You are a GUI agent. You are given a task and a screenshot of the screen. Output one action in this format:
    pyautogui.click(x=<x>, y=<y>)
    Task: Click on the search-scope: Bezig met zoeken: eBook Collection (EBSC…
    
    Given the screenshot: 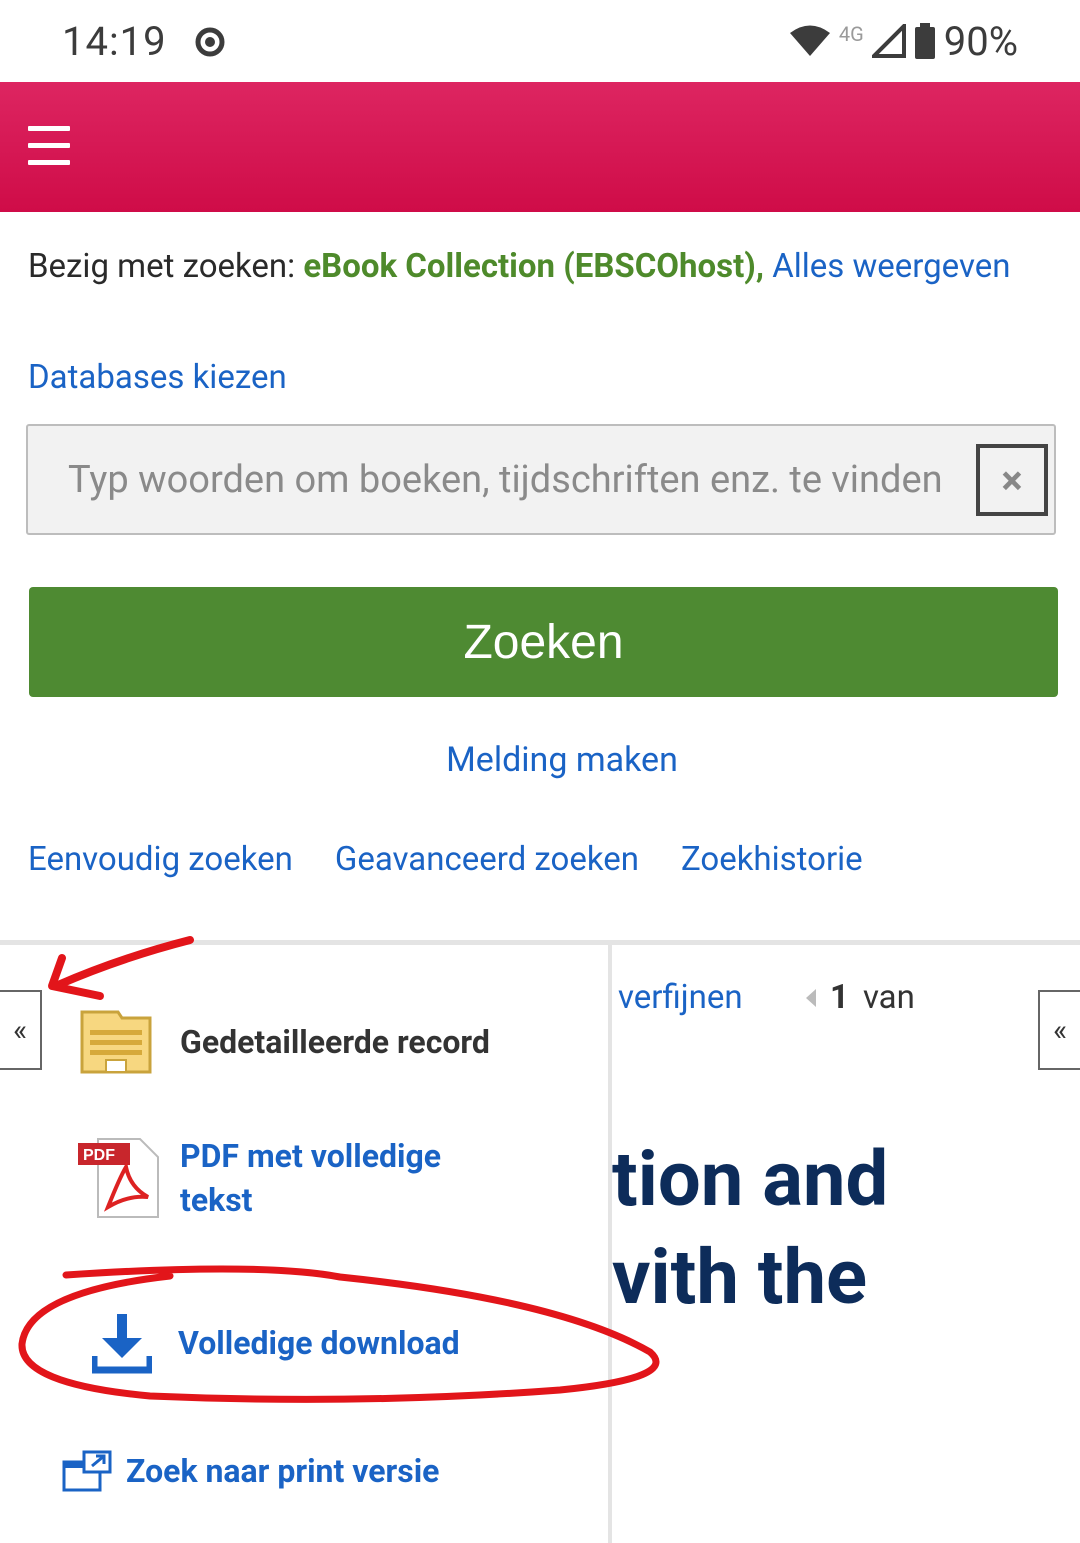 What is the action you would take?
    pyautogui.click(x=533, y=266)
    